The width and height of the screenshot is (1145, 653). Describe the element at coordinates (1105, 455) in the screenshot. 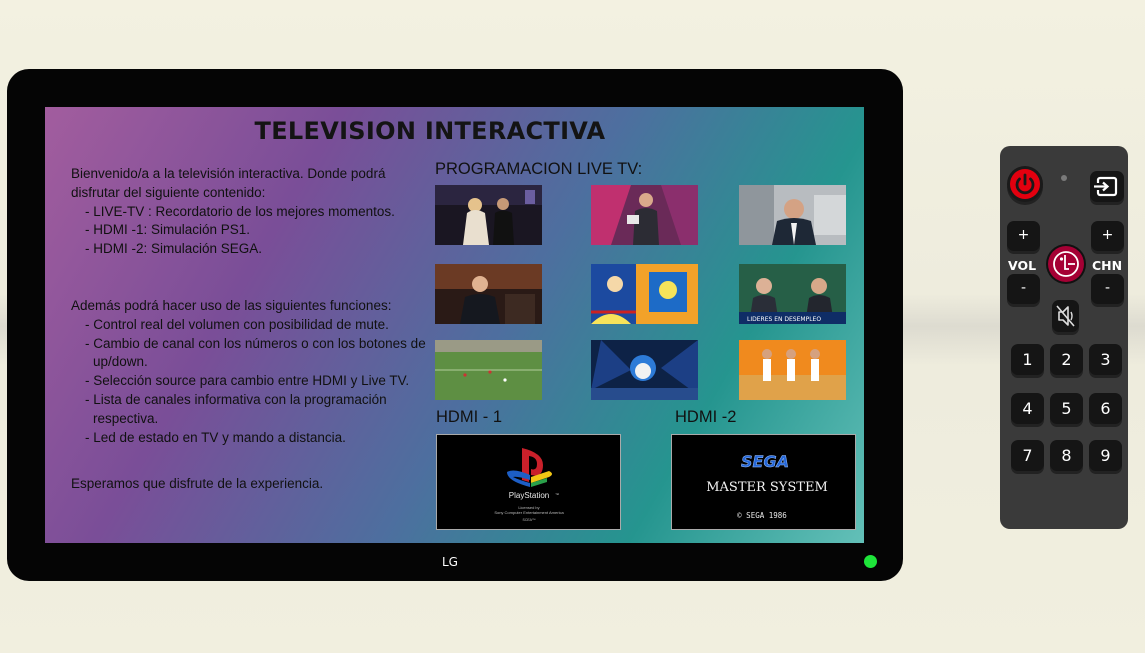

I see `number-button-9: 9` at that location.